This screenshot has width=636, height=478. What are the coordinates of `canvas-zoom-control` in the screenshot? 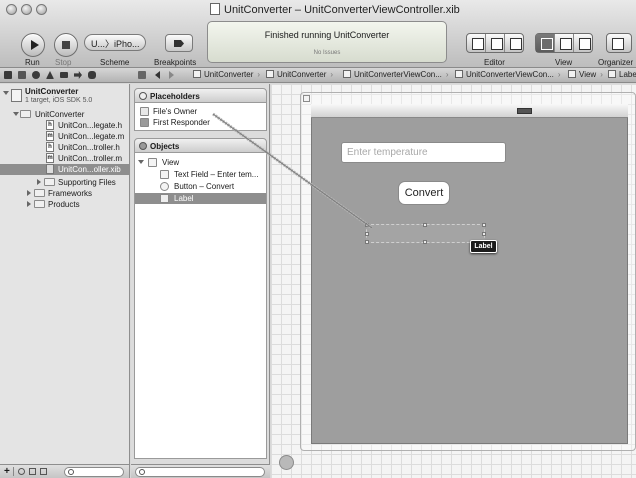 It's located at (286, 462).